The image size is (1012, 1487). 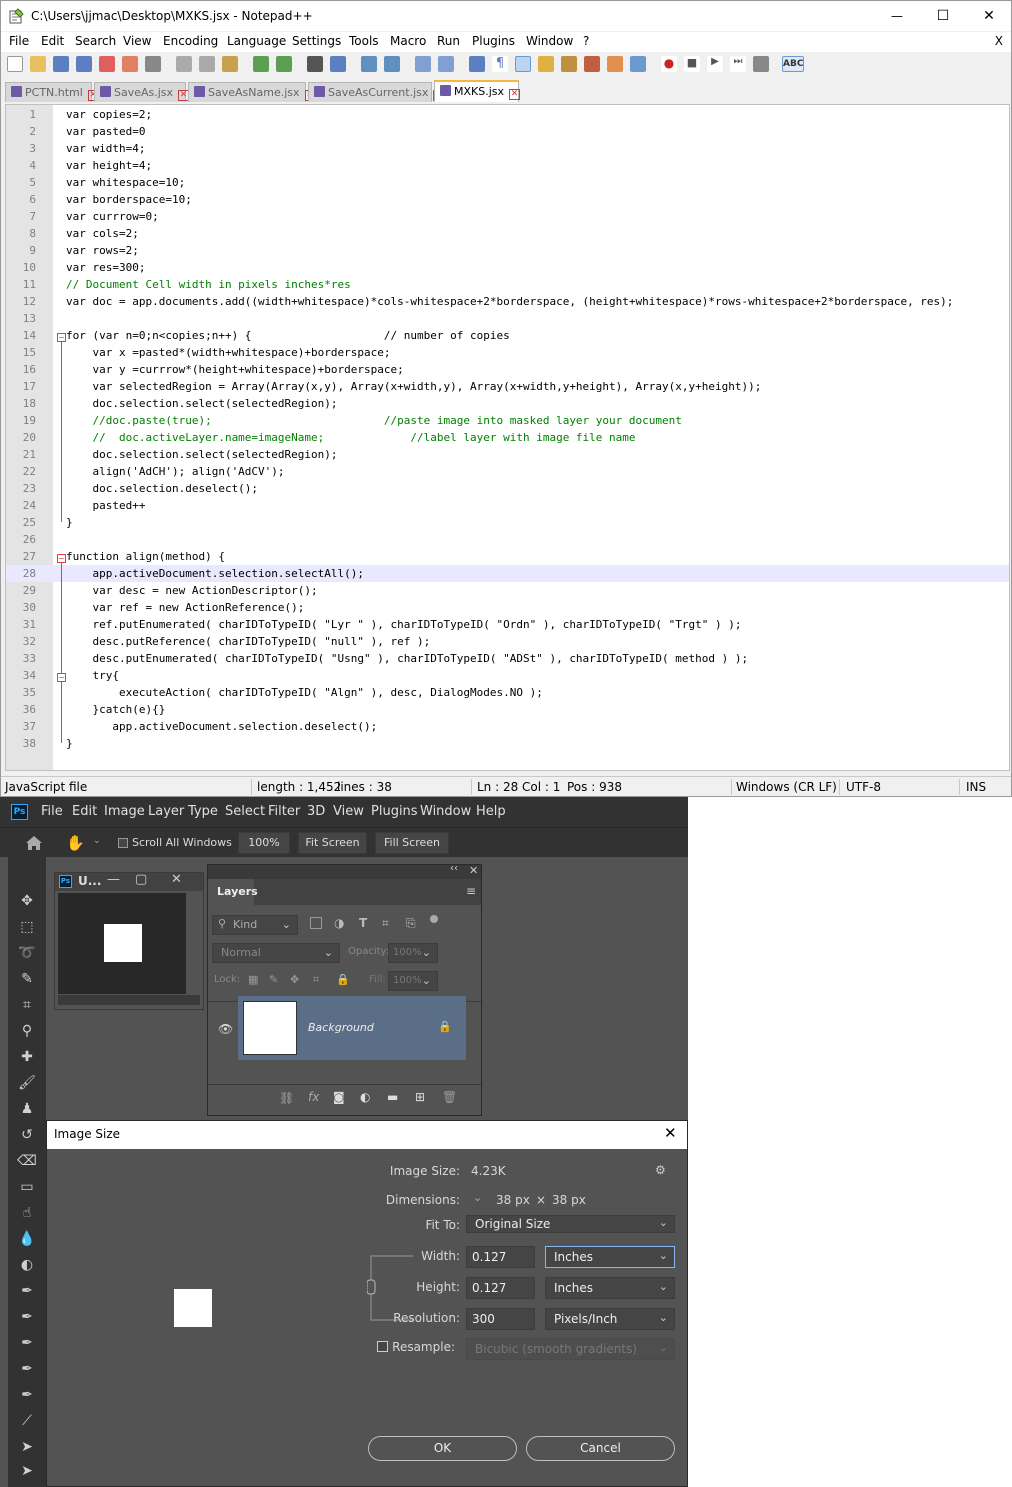 What do you see at coordinates (507, 199) in the screenshot?
I see `code-line: 6 var borderspace=10;` at bounding box center [507, 199].